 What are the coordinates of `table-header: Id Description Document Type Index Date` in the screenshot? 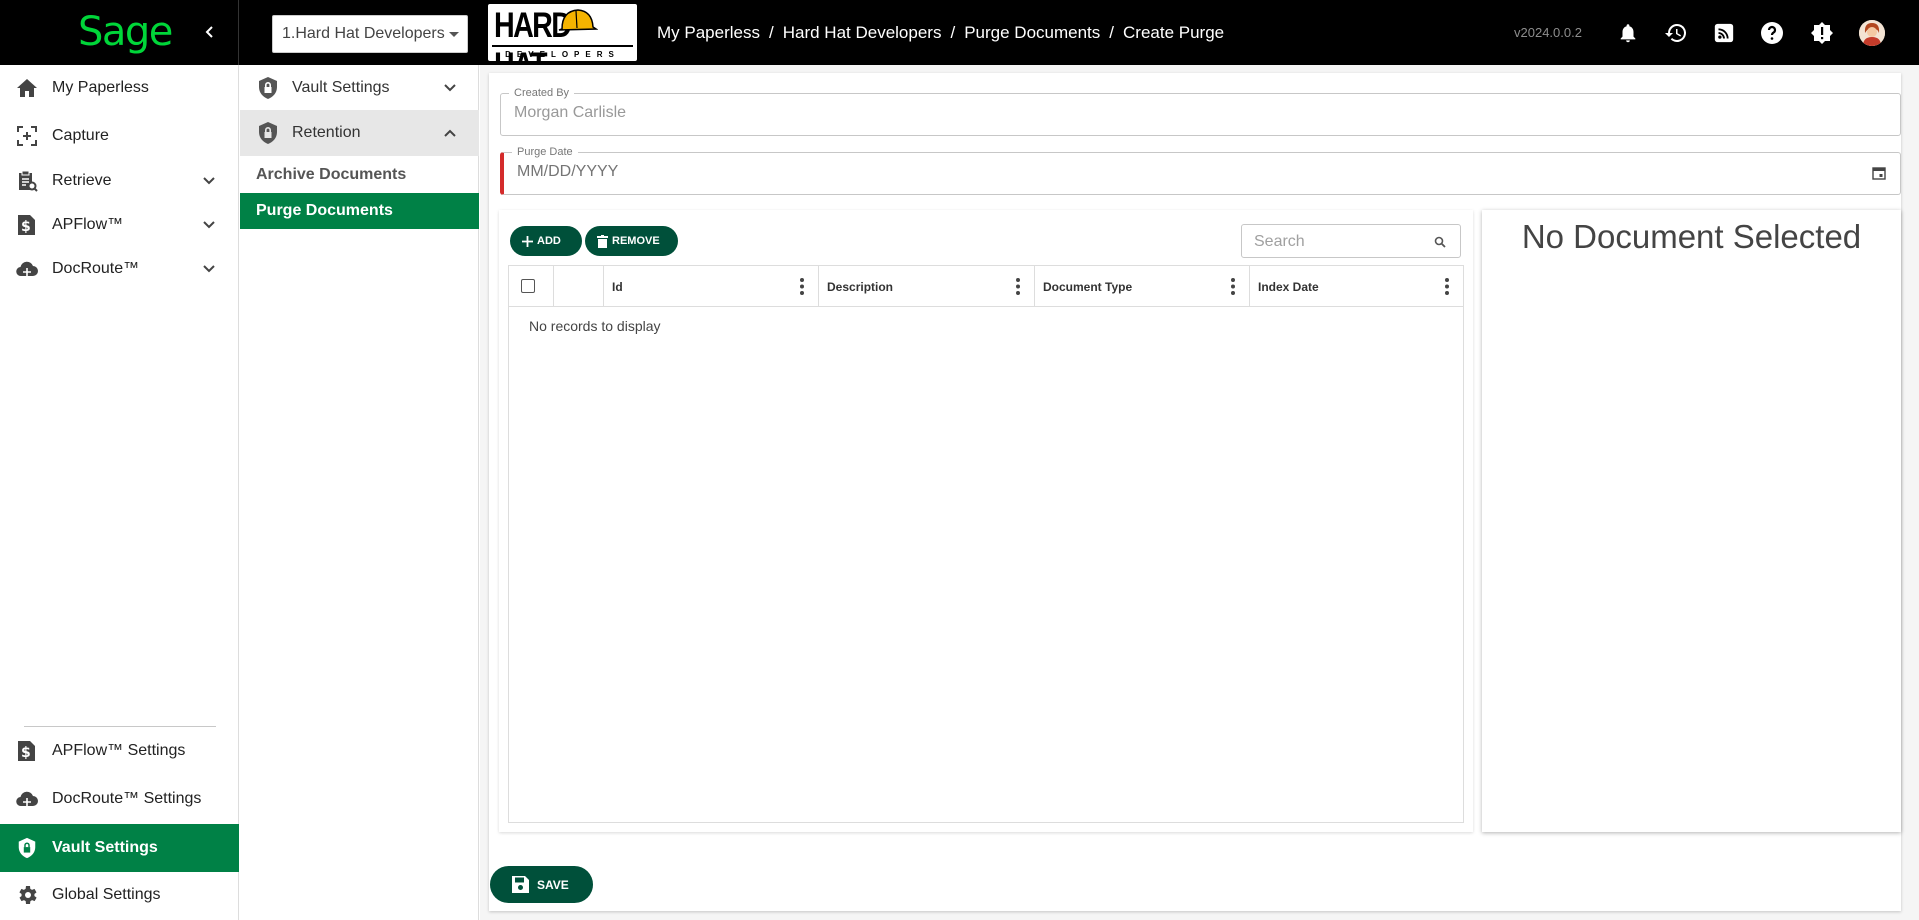 It's located at (986, 286).